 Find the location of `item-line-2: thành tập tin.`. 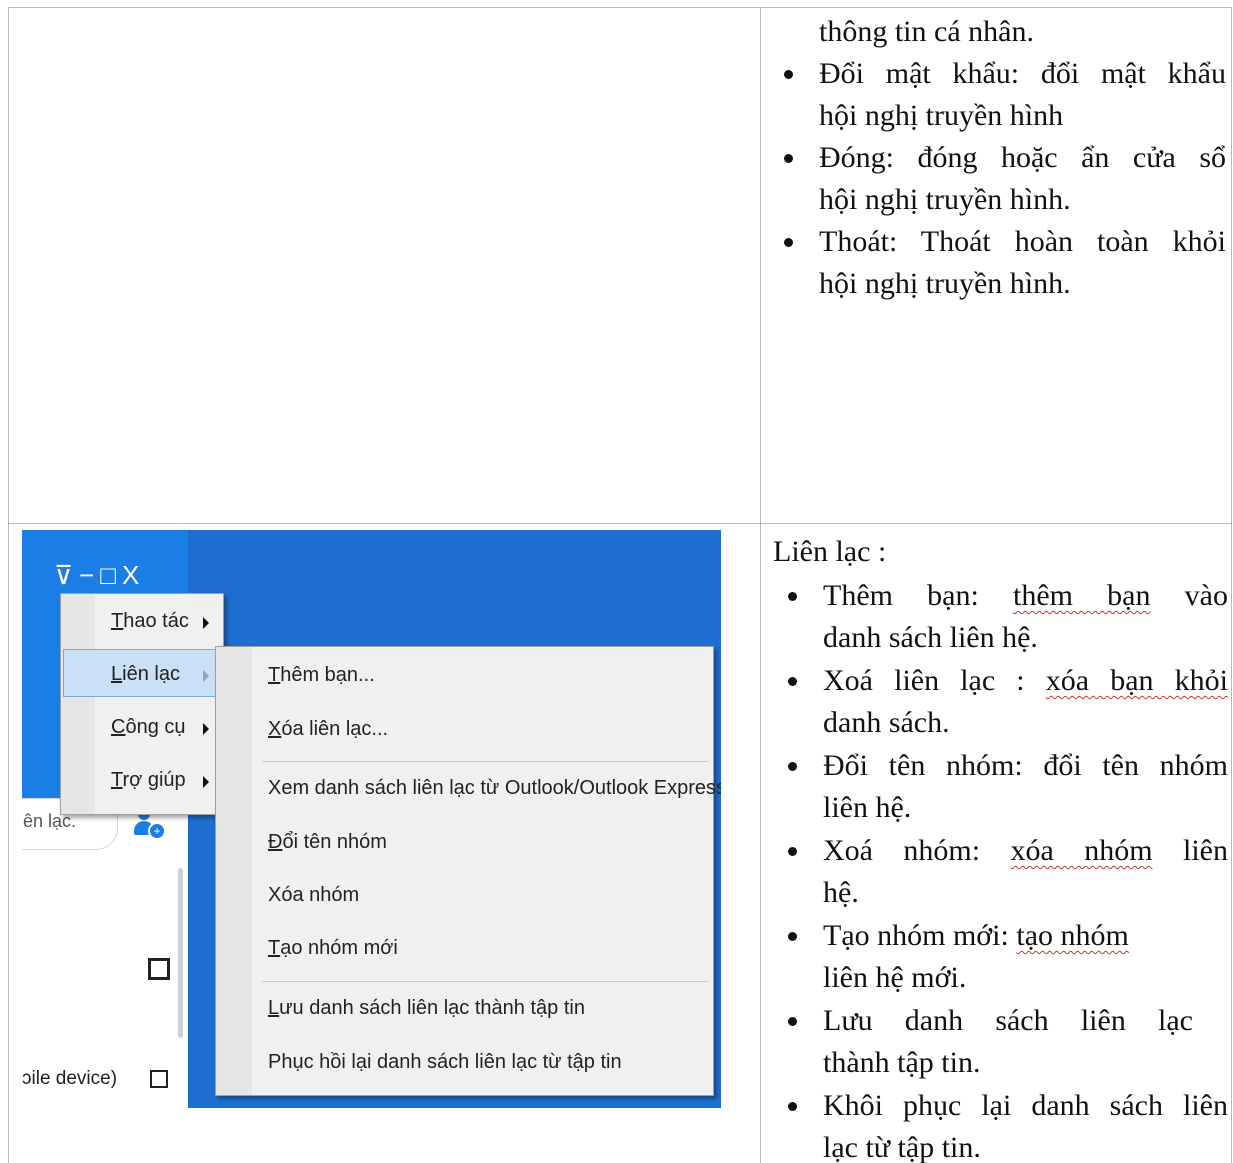

item-line-2: thành tập tin. is located at coordinates (902, 1062).